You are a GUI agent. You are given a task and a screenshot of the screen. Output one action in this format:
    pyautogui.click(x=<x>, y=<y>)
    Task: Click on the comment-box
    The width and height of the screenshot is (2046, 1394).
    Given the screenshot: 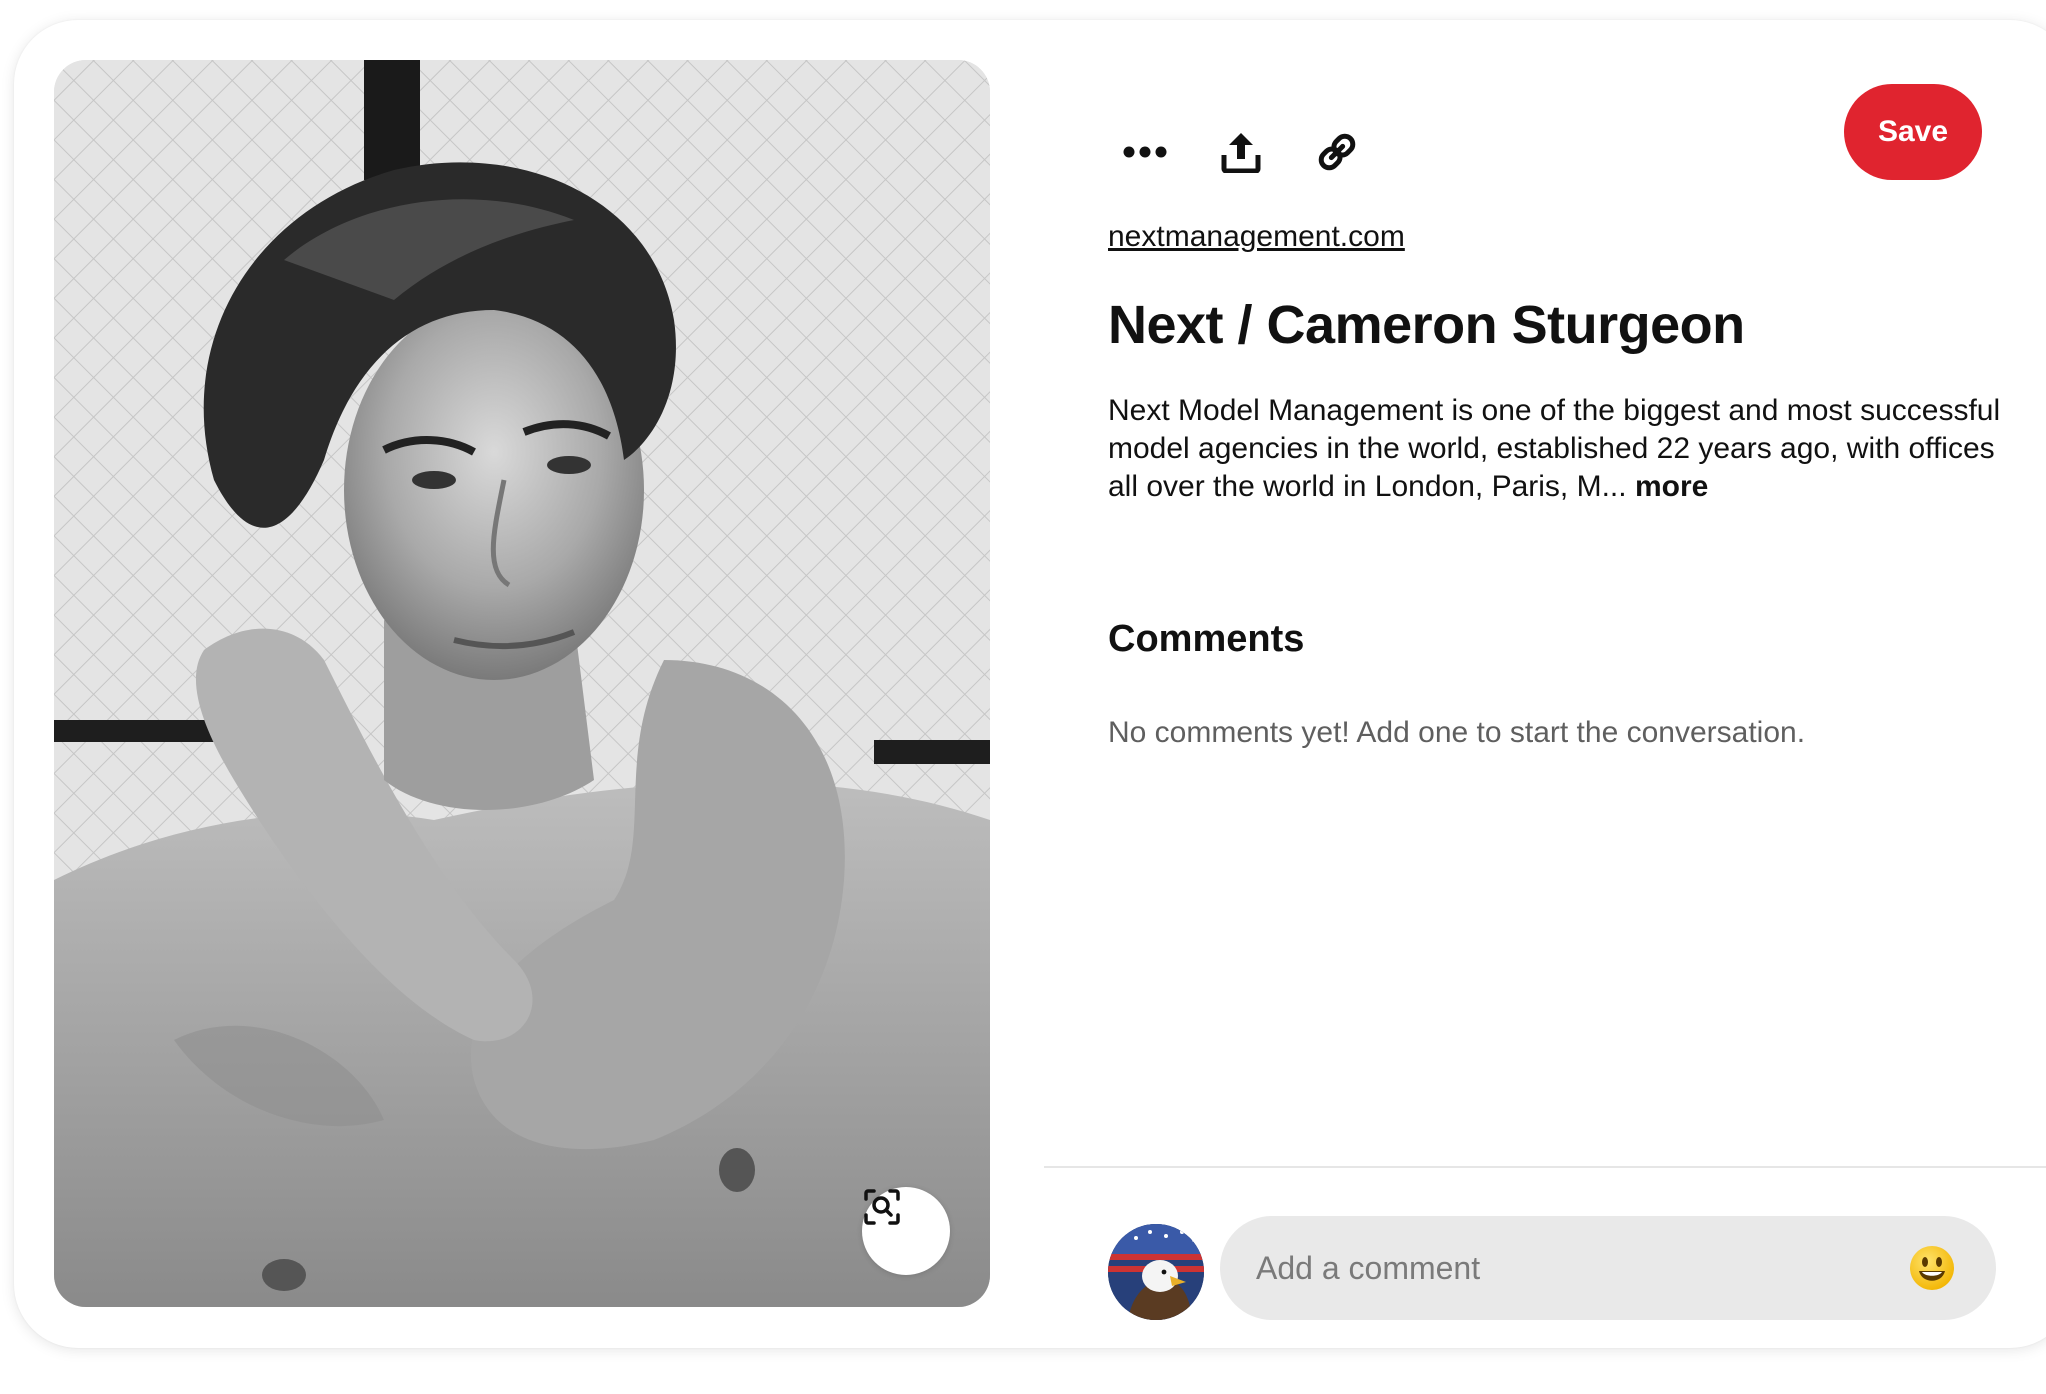 What is the action you would take?
    pyautogui.click(x=1608, y=1268)
    